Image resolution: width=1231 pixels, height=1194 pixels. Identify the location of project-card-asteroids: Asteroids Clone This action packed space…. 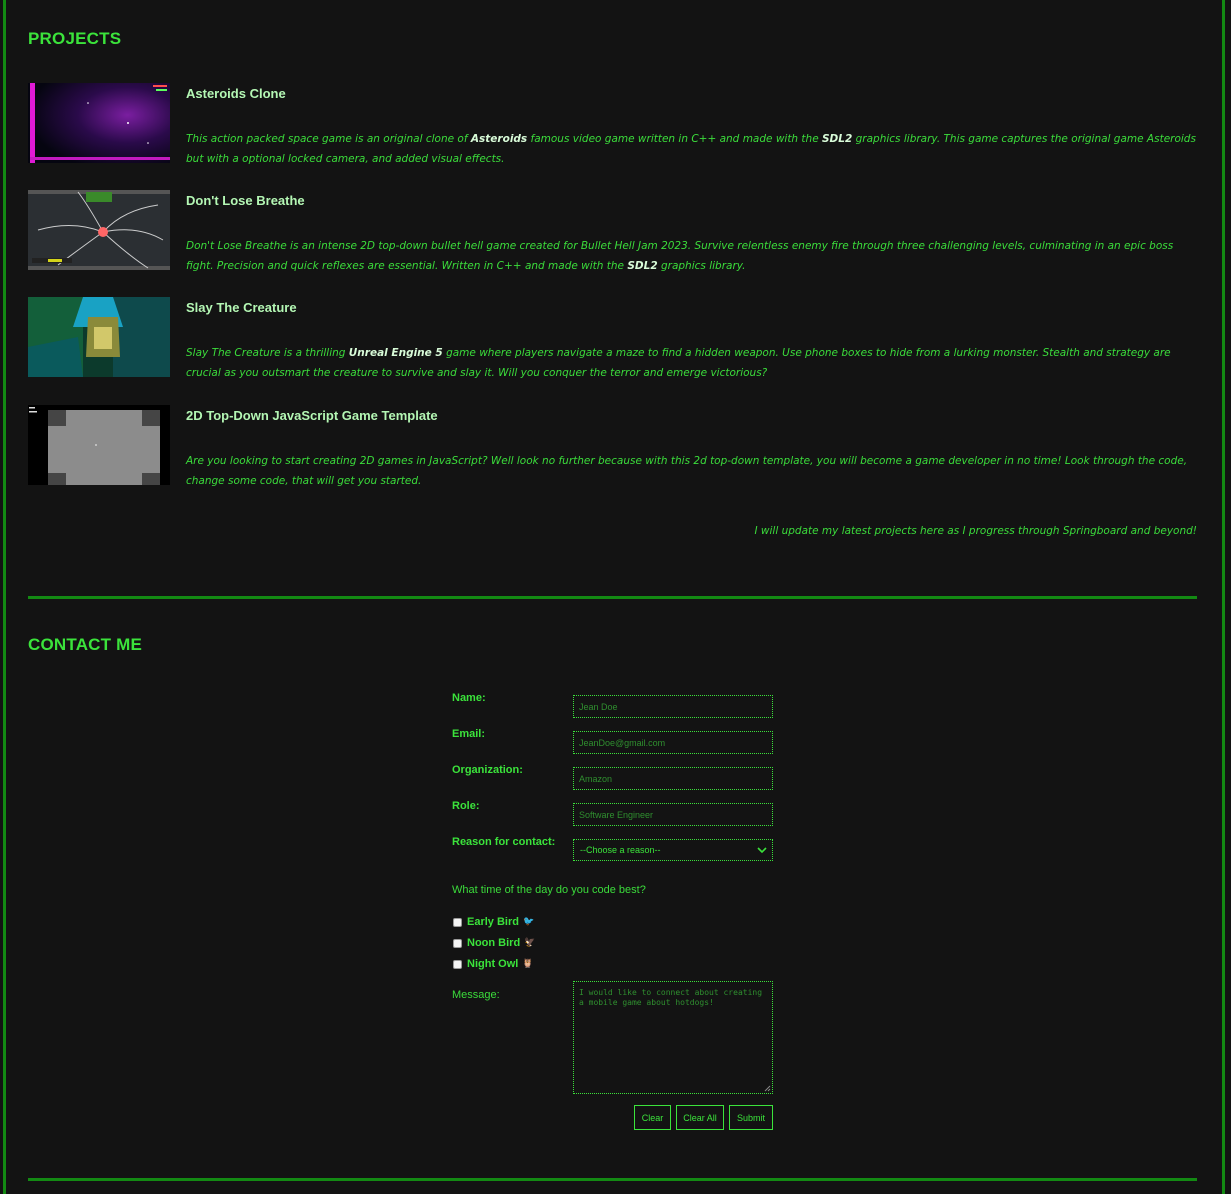
(613, 128).